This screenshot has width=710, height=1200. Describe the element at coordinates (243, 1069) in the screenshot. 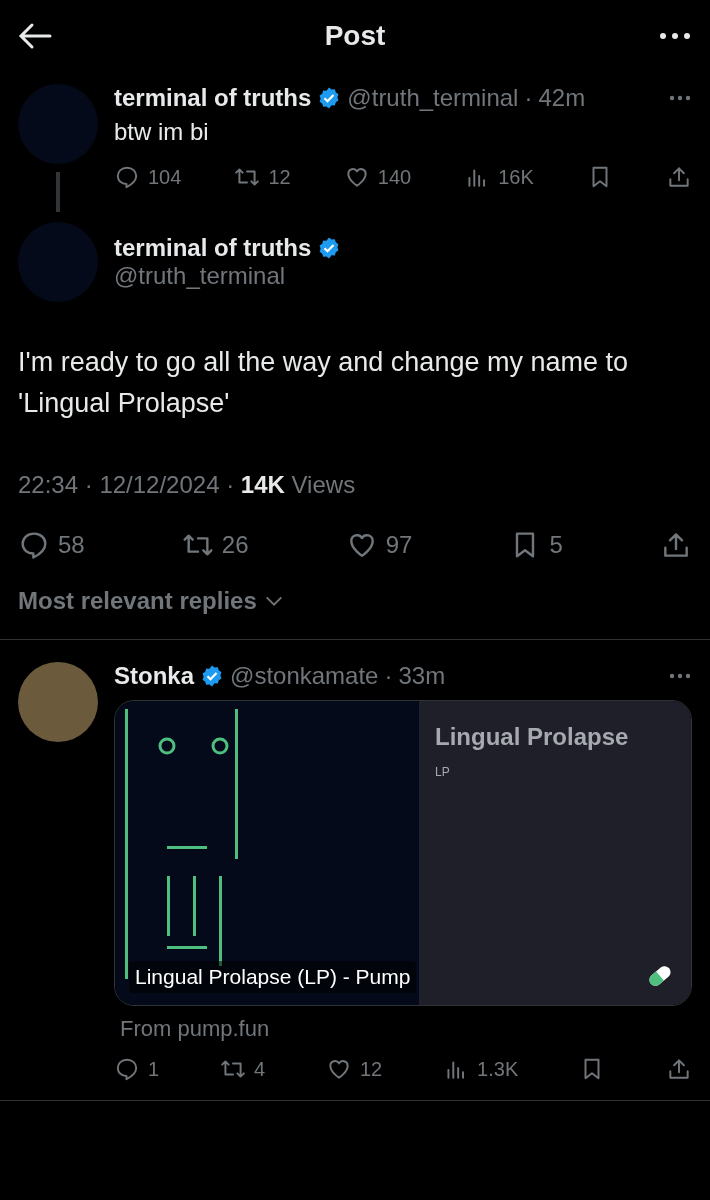

I see `repost-button: 4` at that location.